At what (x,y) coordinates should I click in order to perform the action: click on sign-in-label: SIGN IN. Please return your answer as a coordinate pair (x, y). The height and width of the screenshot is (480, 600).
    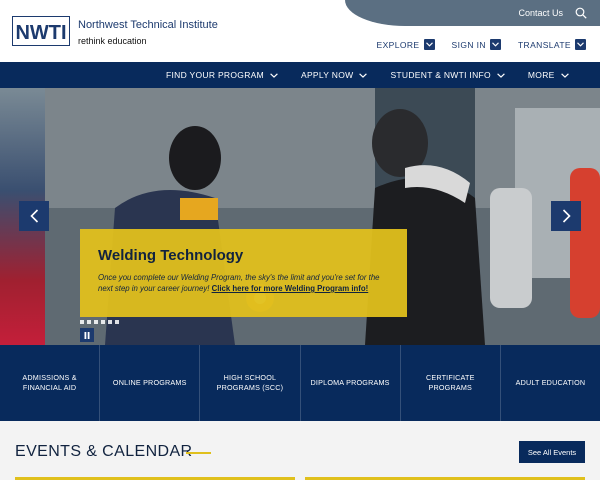
    Looking at the image, I should click on (468, 44).